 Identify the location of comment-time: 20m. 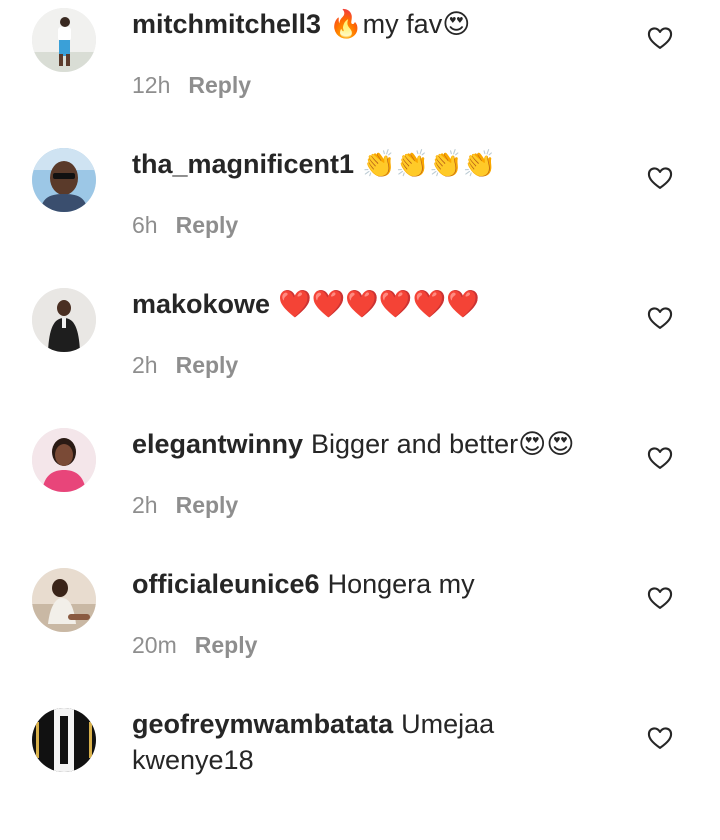
(154, 645).